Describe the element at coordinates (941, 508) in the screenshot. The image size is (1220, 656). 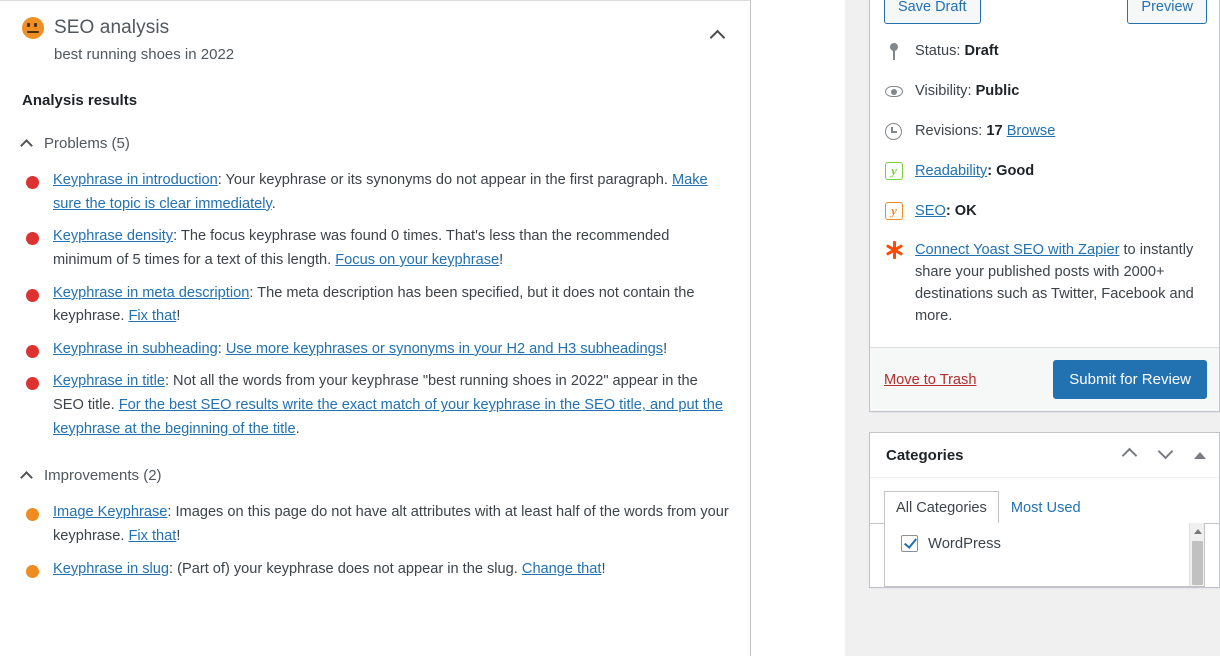
I see `tab-all-categories: All Categories` at that location.